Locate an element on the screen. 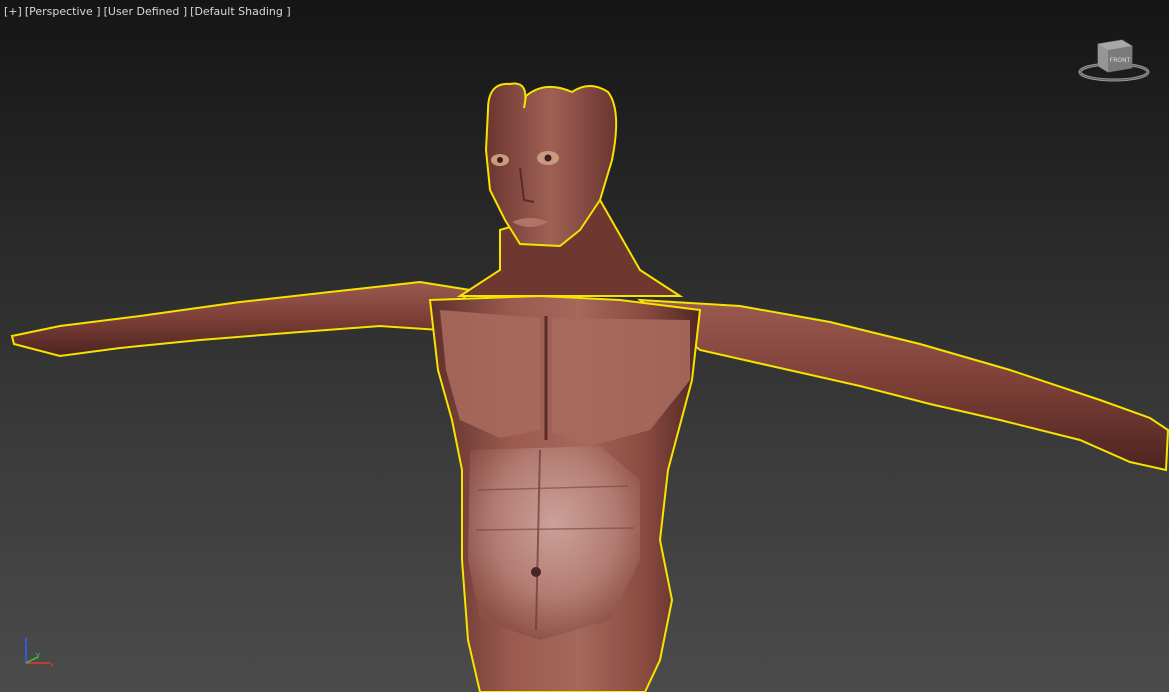 The image size is (1169, 692). viewcube-face-label: FRONT is located at coordinates (1120, 60).